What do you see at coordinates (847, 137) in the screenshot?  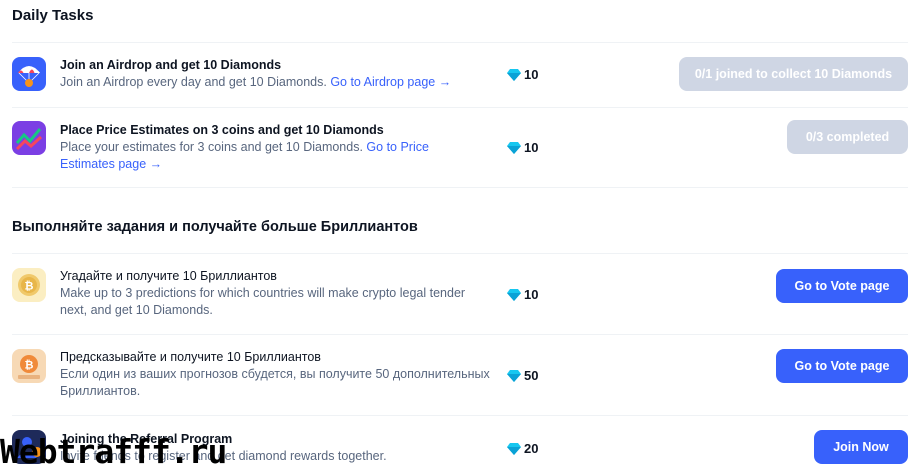 I see `price-estimates-progress-button: 0/3 completed` at bounding box center [847, 137].